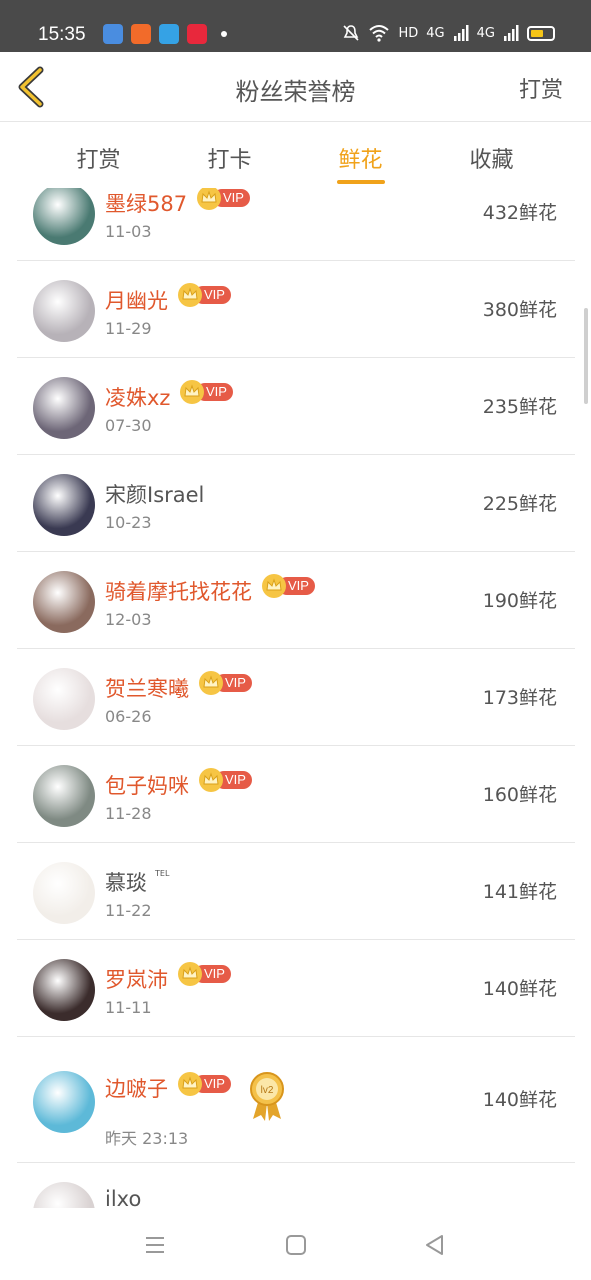 The image size is (591, 1280). What do you see at coordinates (351, 33) in the screenshot?
I see `mute-bell-icon` at bounding box center [351, 33].